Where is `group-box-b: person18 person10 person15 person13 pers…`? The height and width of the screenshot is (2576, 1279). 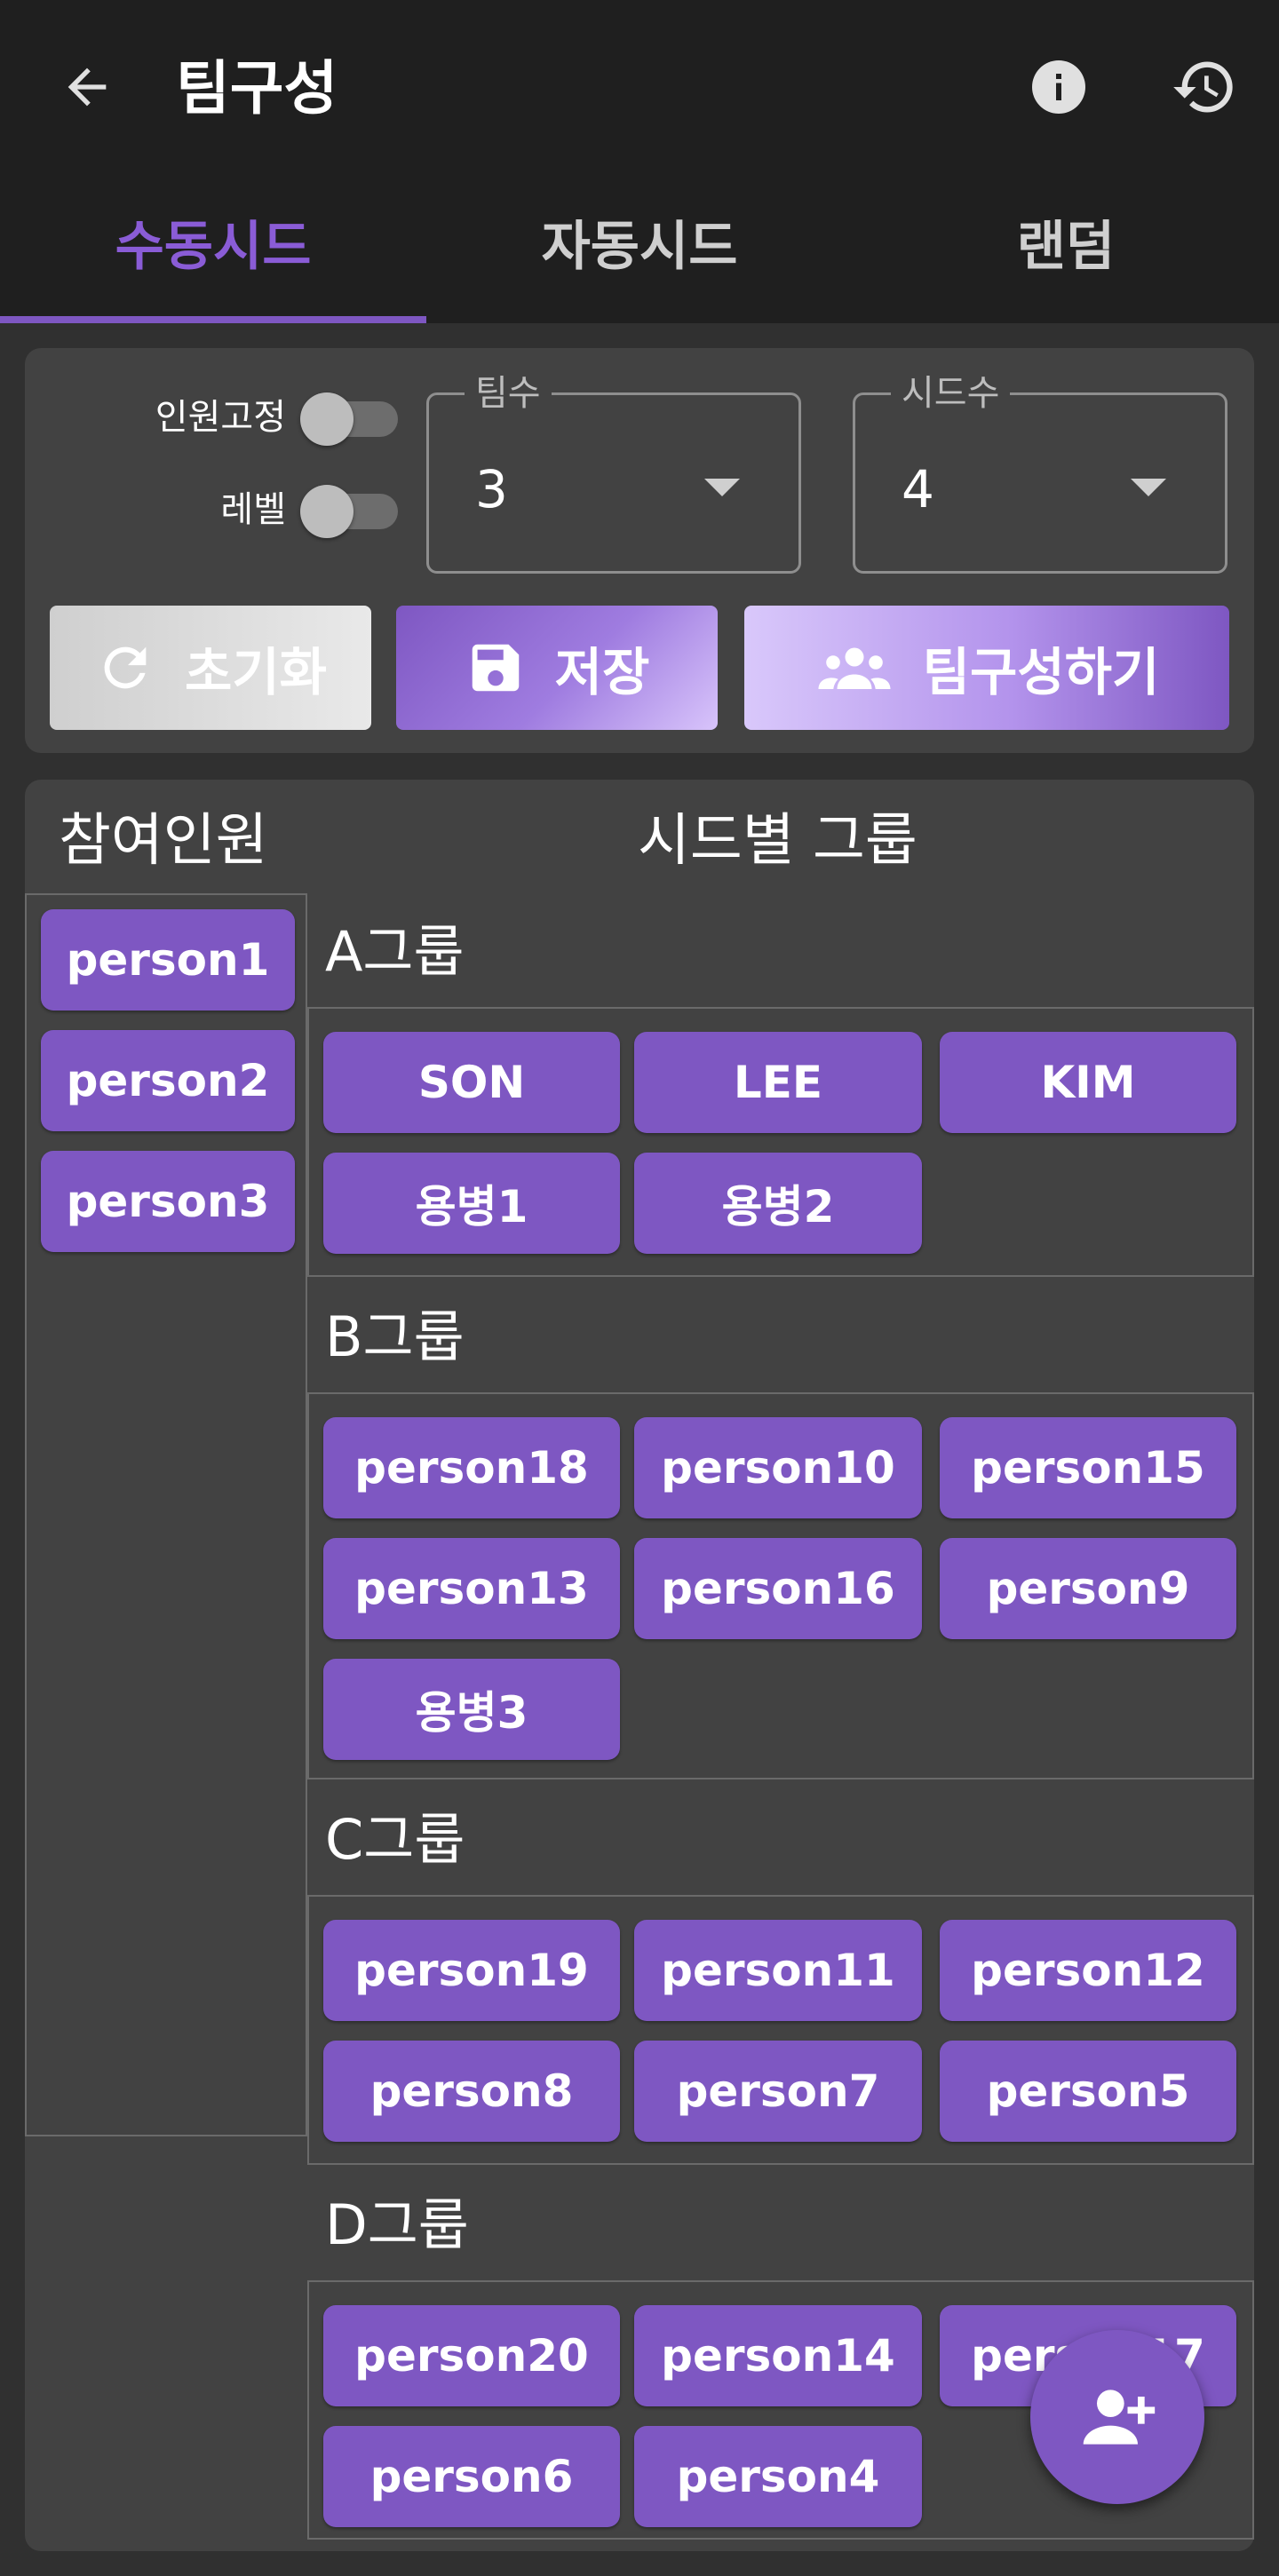 group-box-b: person18 person10 person15 person13 pers… is located at coordinates (780, 1586).